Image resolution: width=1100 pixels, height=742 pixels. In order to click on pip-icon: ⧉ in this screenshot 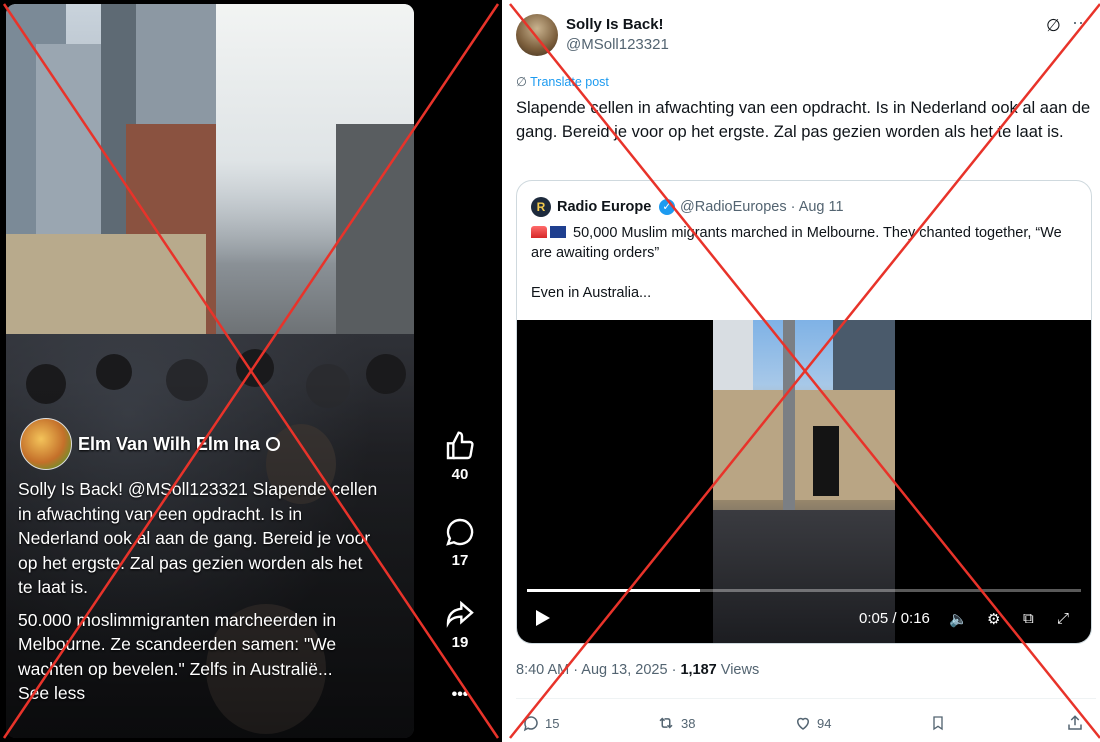, I will do `click(1028, 618)`.